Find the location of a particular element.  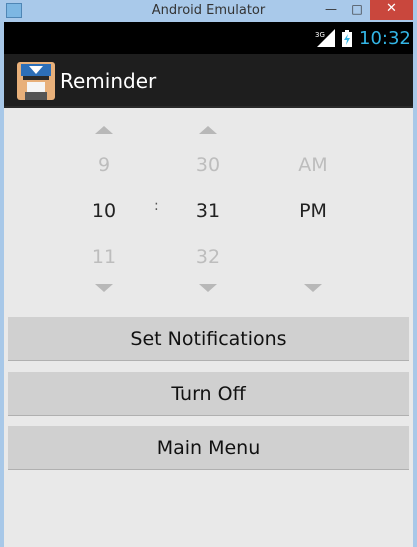

minute-picker: 30 31 32 is located at coordinates (208, 213).